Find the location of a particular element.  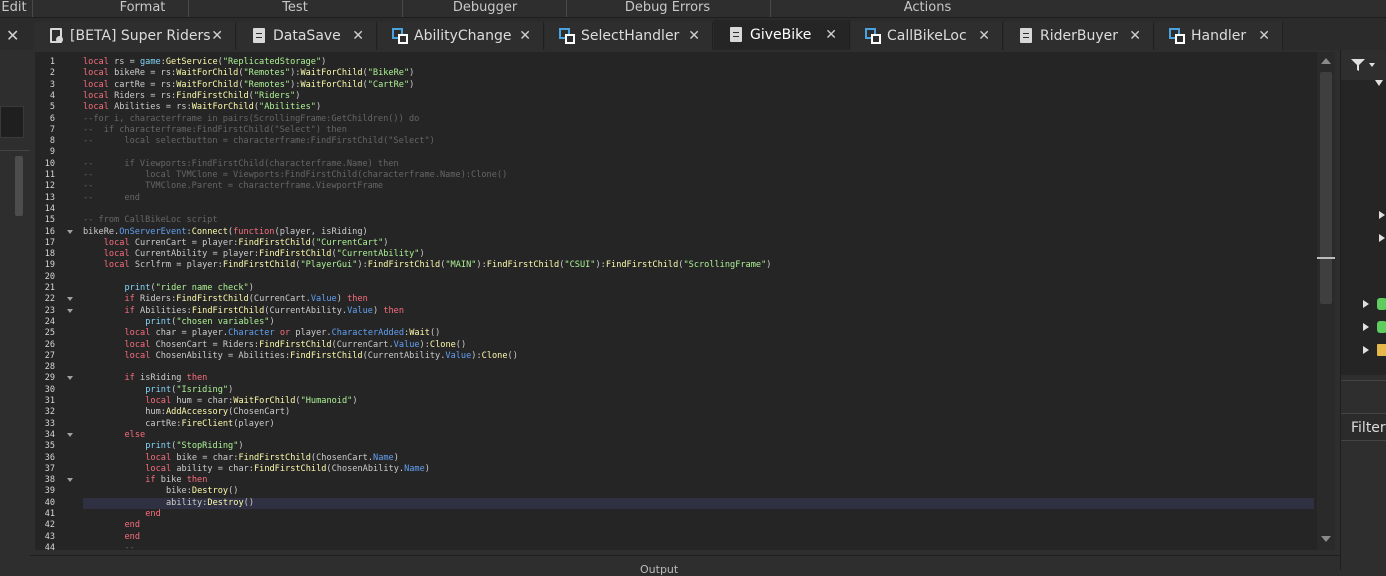

chevron-down-icon is located at coordinates (1372, 65).